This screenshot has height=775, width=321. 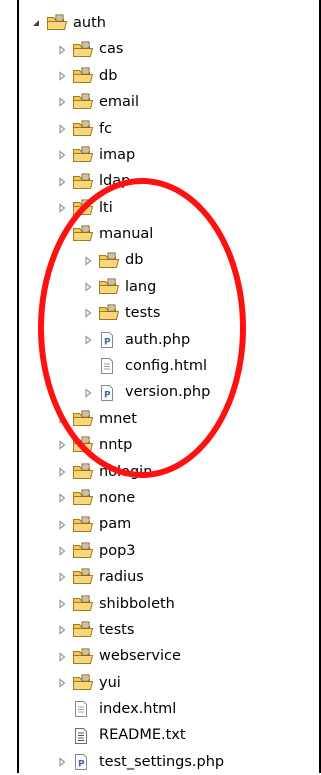 What do you see at coordinates (175, 551) in the screenshot?
I see `tree-item: pop3` at bounding box center [175, 551].